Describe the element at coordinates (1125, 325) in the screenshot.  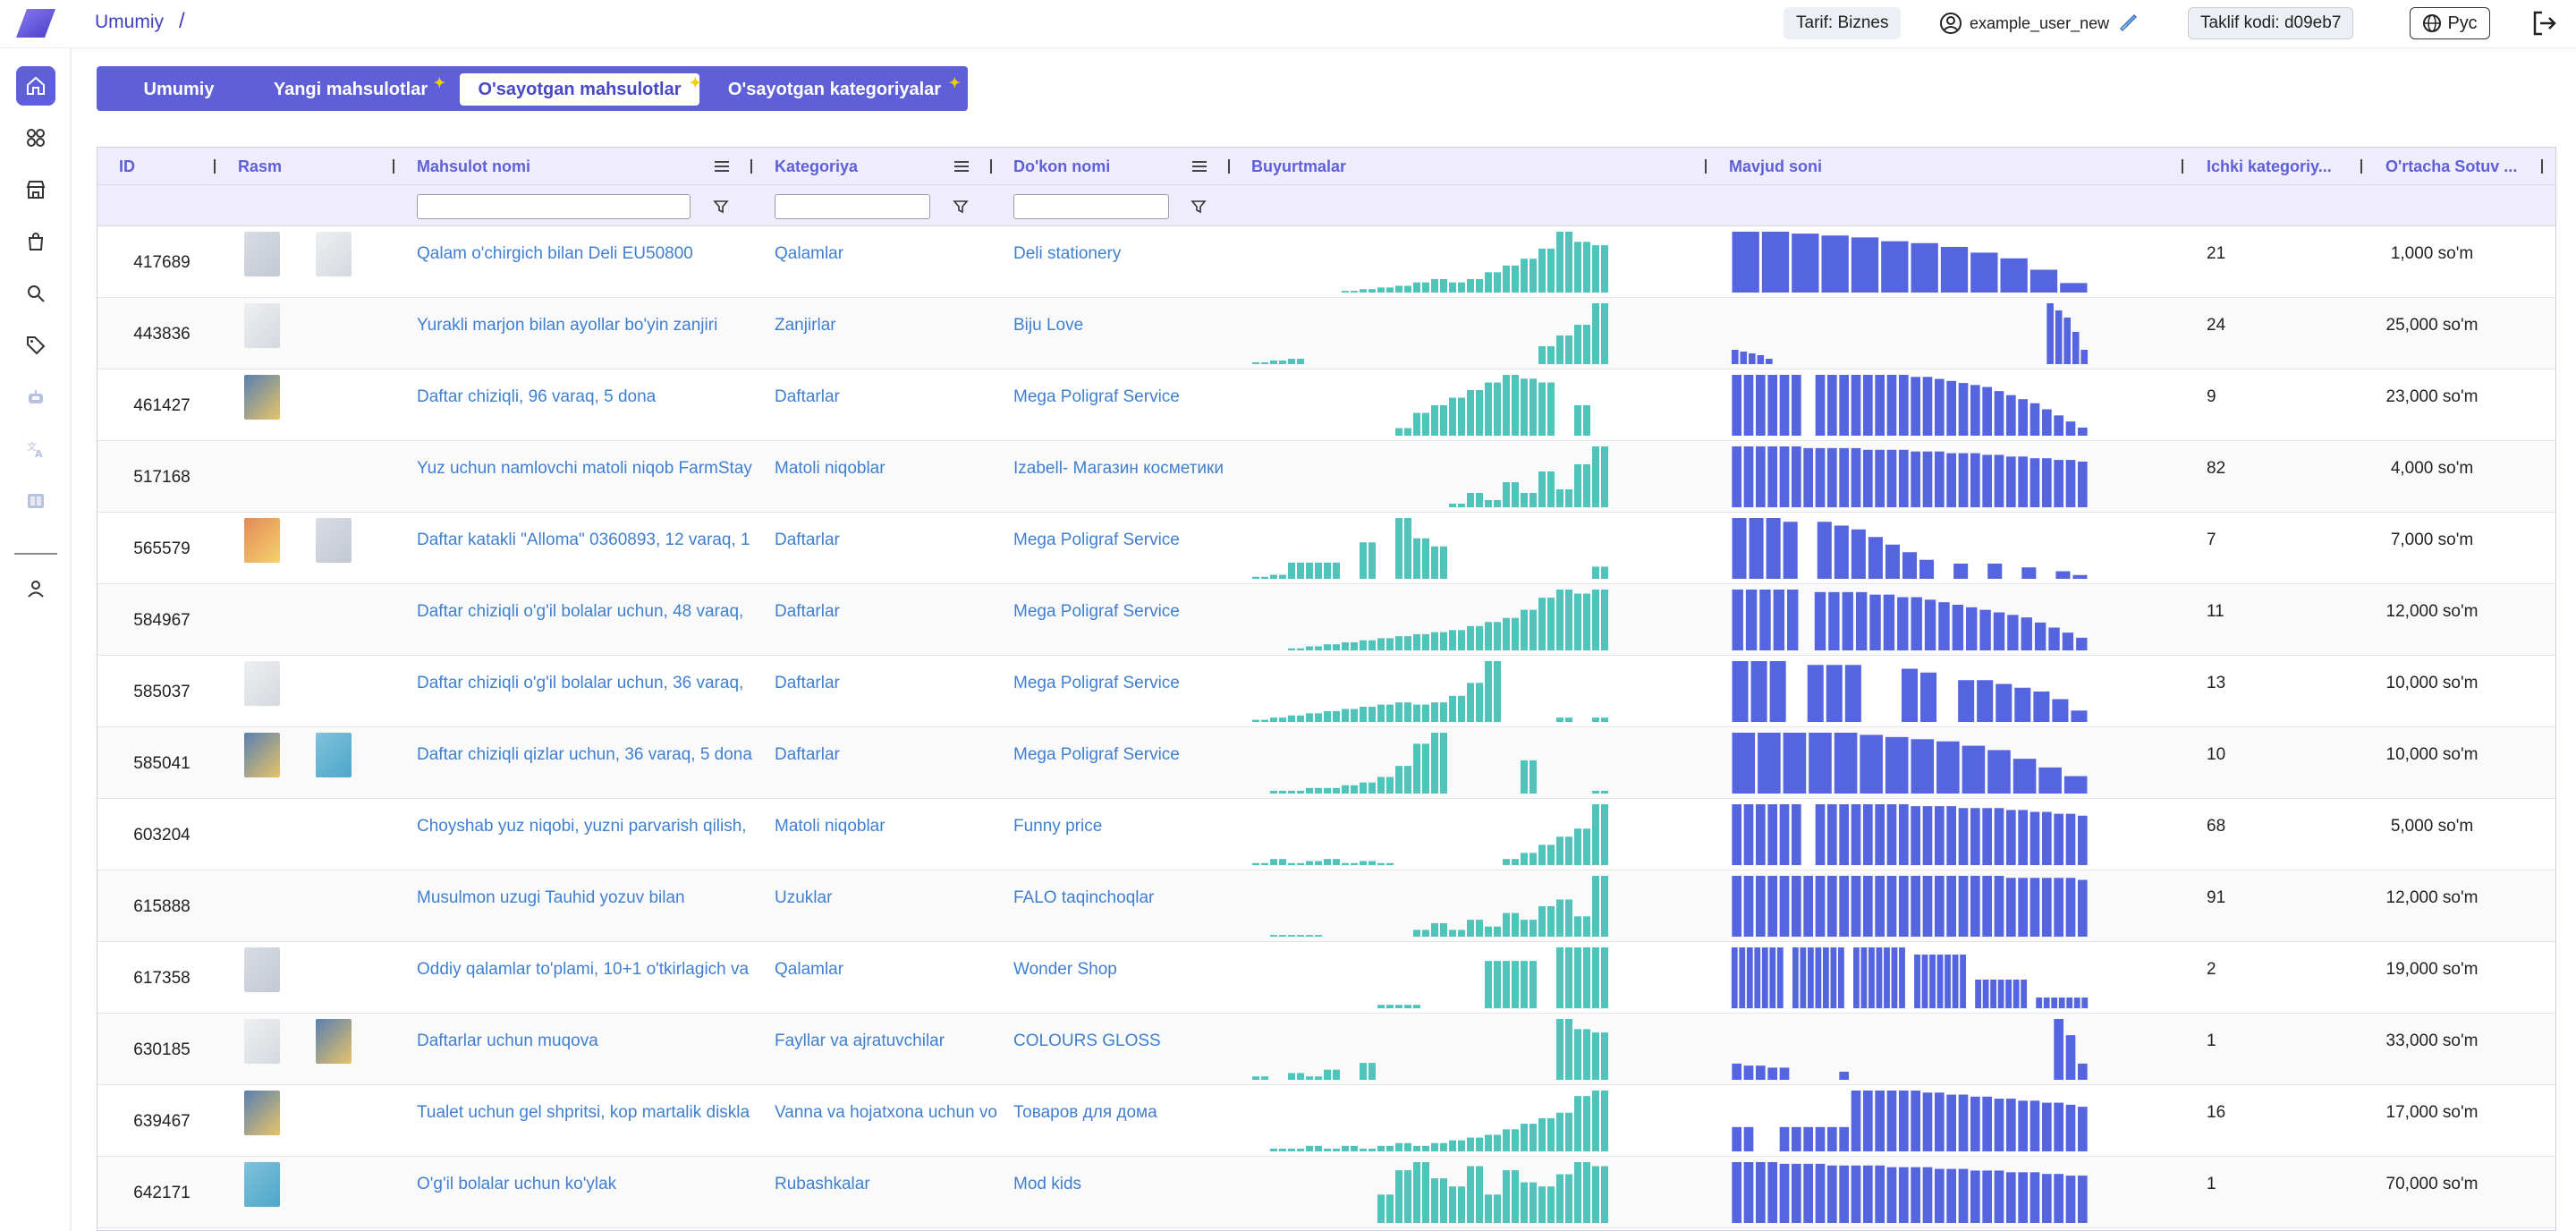
I see `shop-link: Biju Love` at that location.